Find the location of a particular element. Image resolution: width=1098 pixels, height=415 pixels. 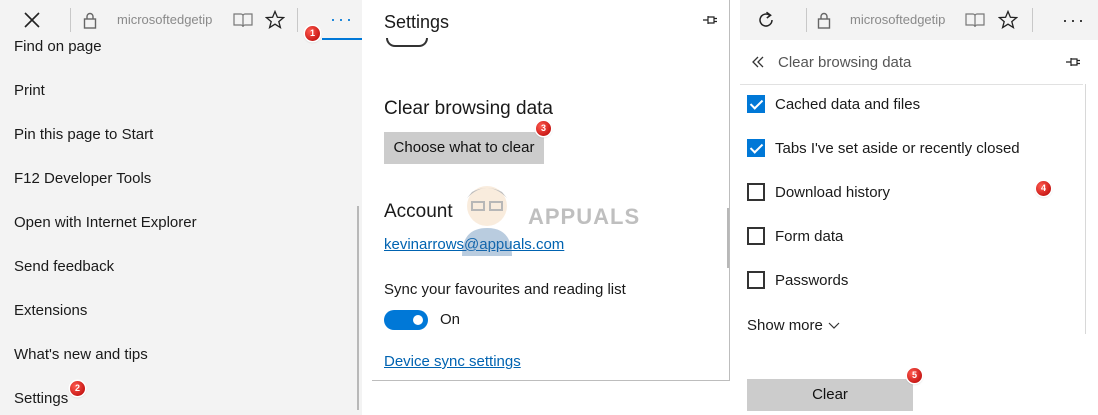

checkbox-row-download-history: Download history is located at coordinates (818, 192).